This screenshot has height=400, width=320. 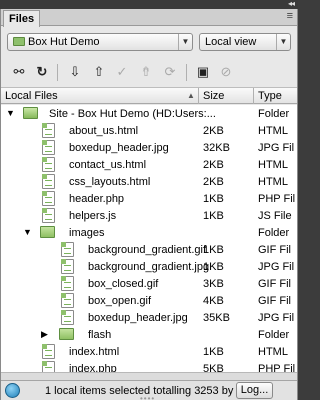 I want to click on tree-row: background_gradient.jpg 1KB JPG Fil, so click(x=149, y=266).